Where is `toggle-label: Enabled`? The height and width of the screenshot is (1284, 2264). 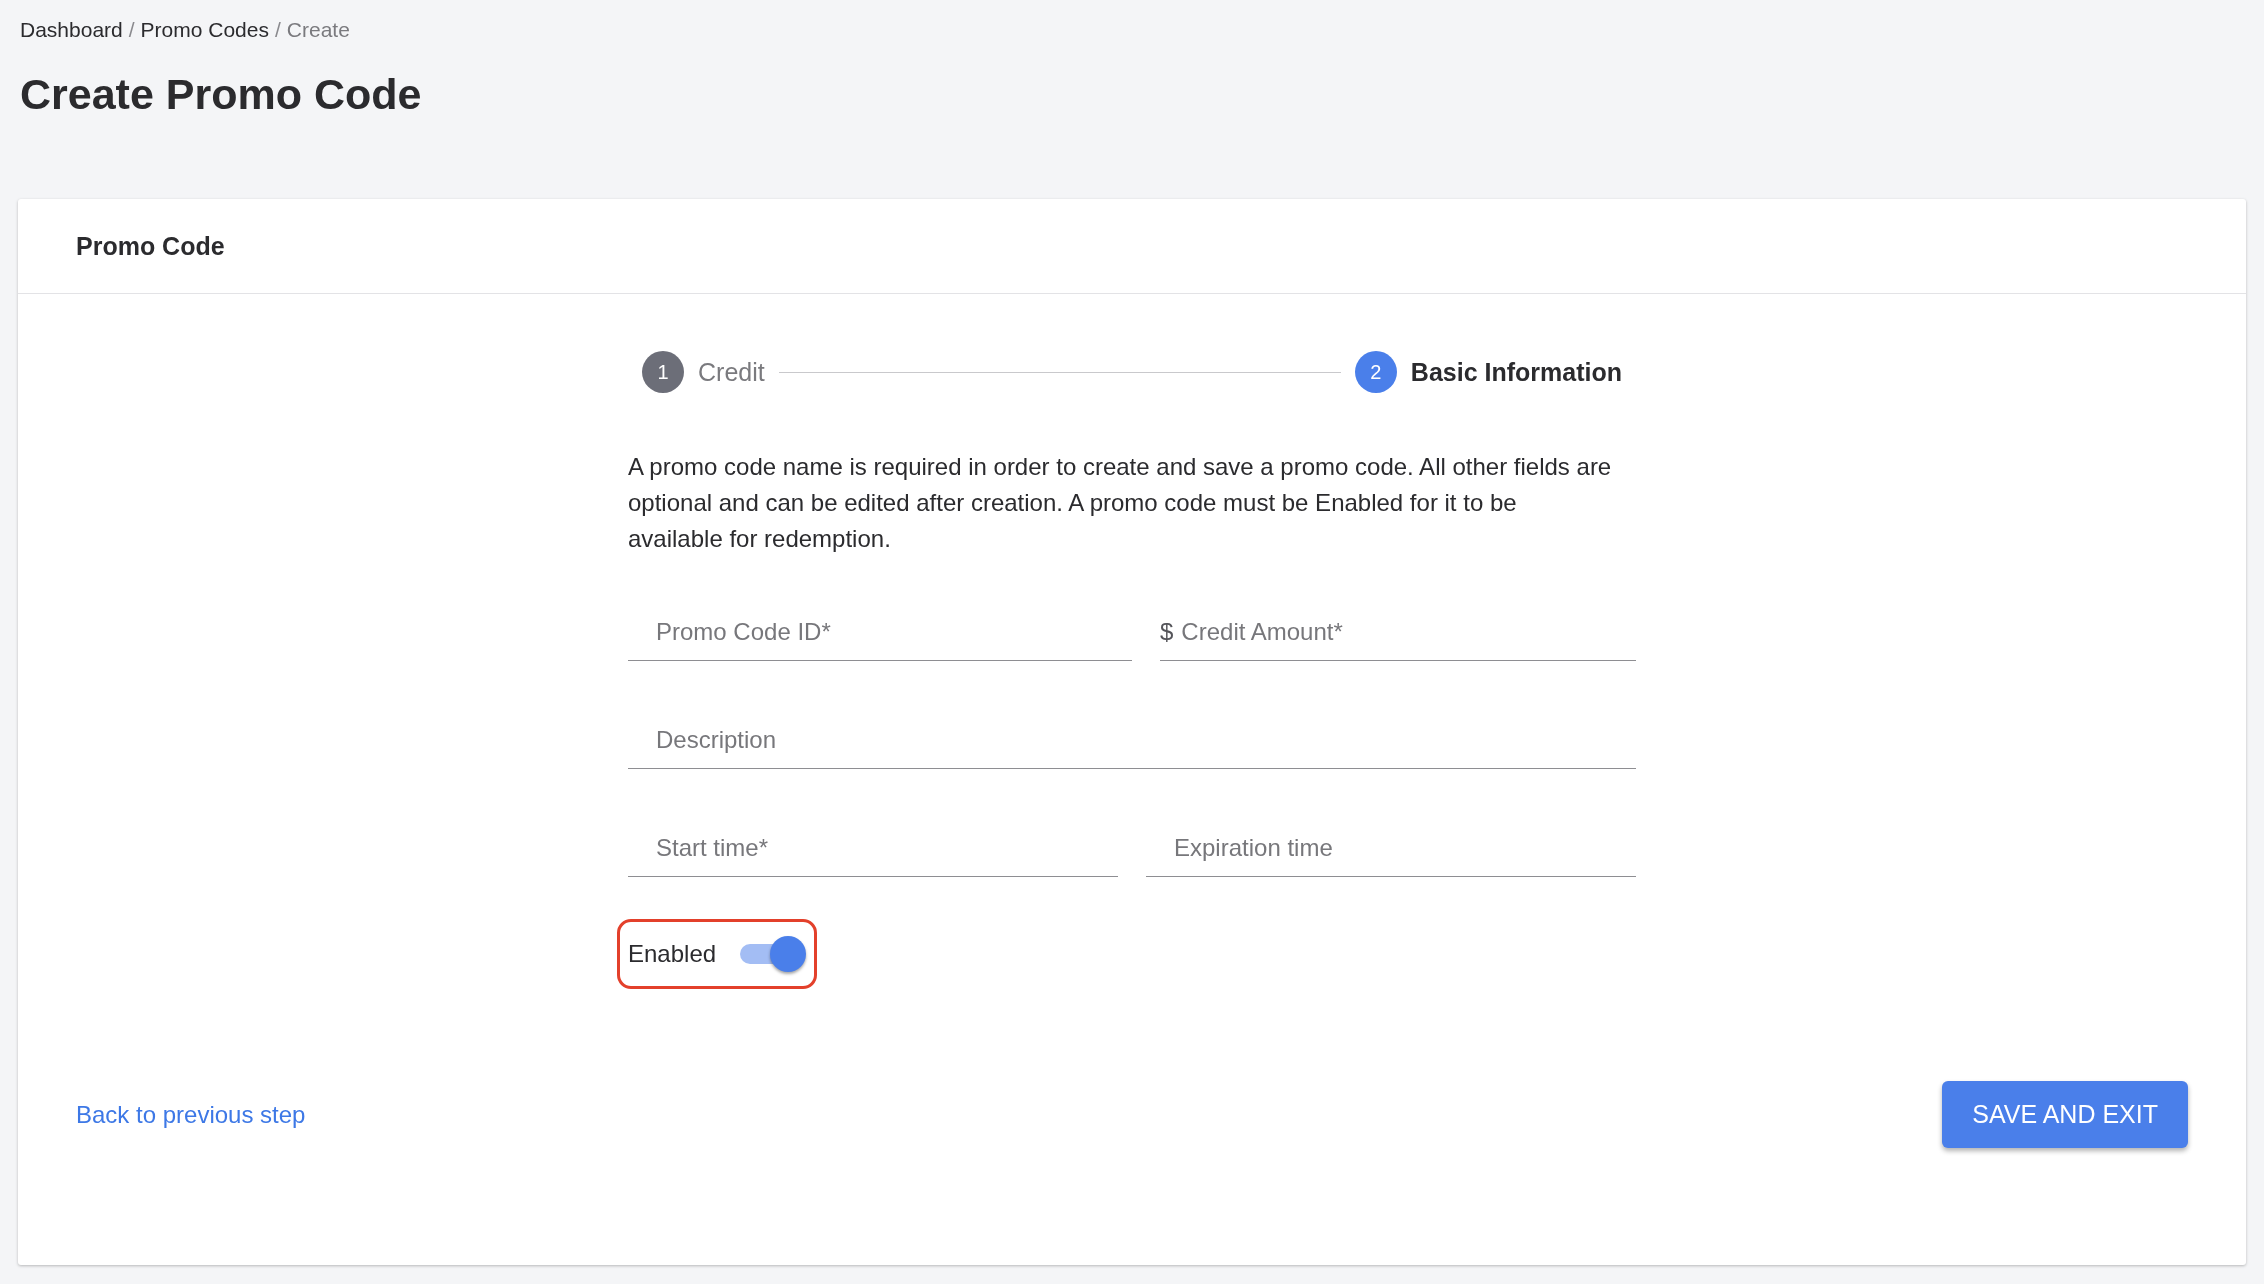
toggle-label: Enabled is located at coordinates (672, 954).